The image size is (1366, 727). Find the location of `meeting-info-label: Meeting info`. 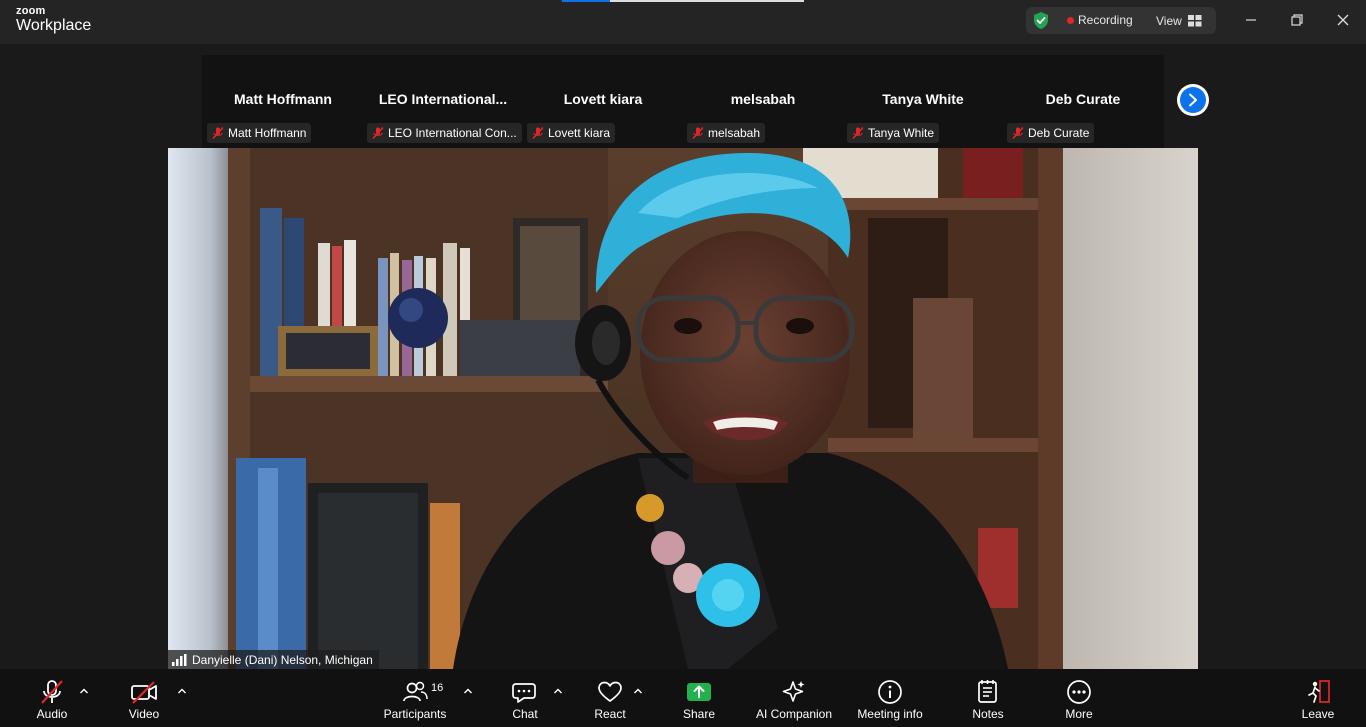

meeting-info-label: Meeting info is located at coordinates (890, 714).